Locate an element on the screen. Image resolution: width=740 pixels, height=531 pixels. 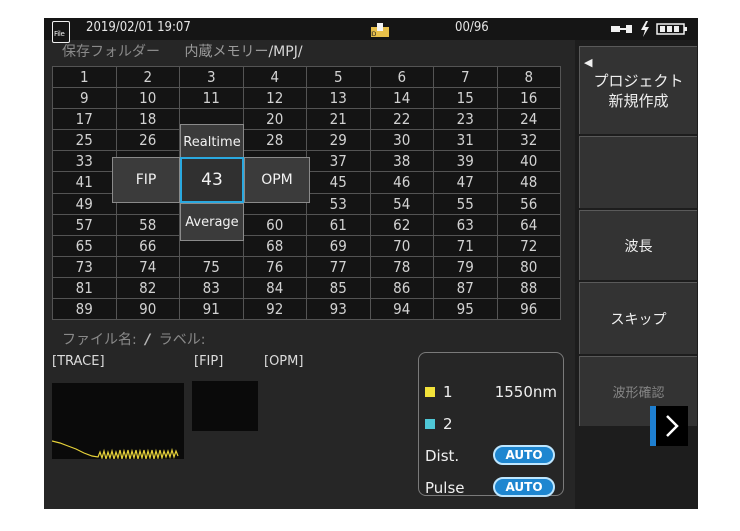
channel-cell: 94 is located at coordinates (401, 308).